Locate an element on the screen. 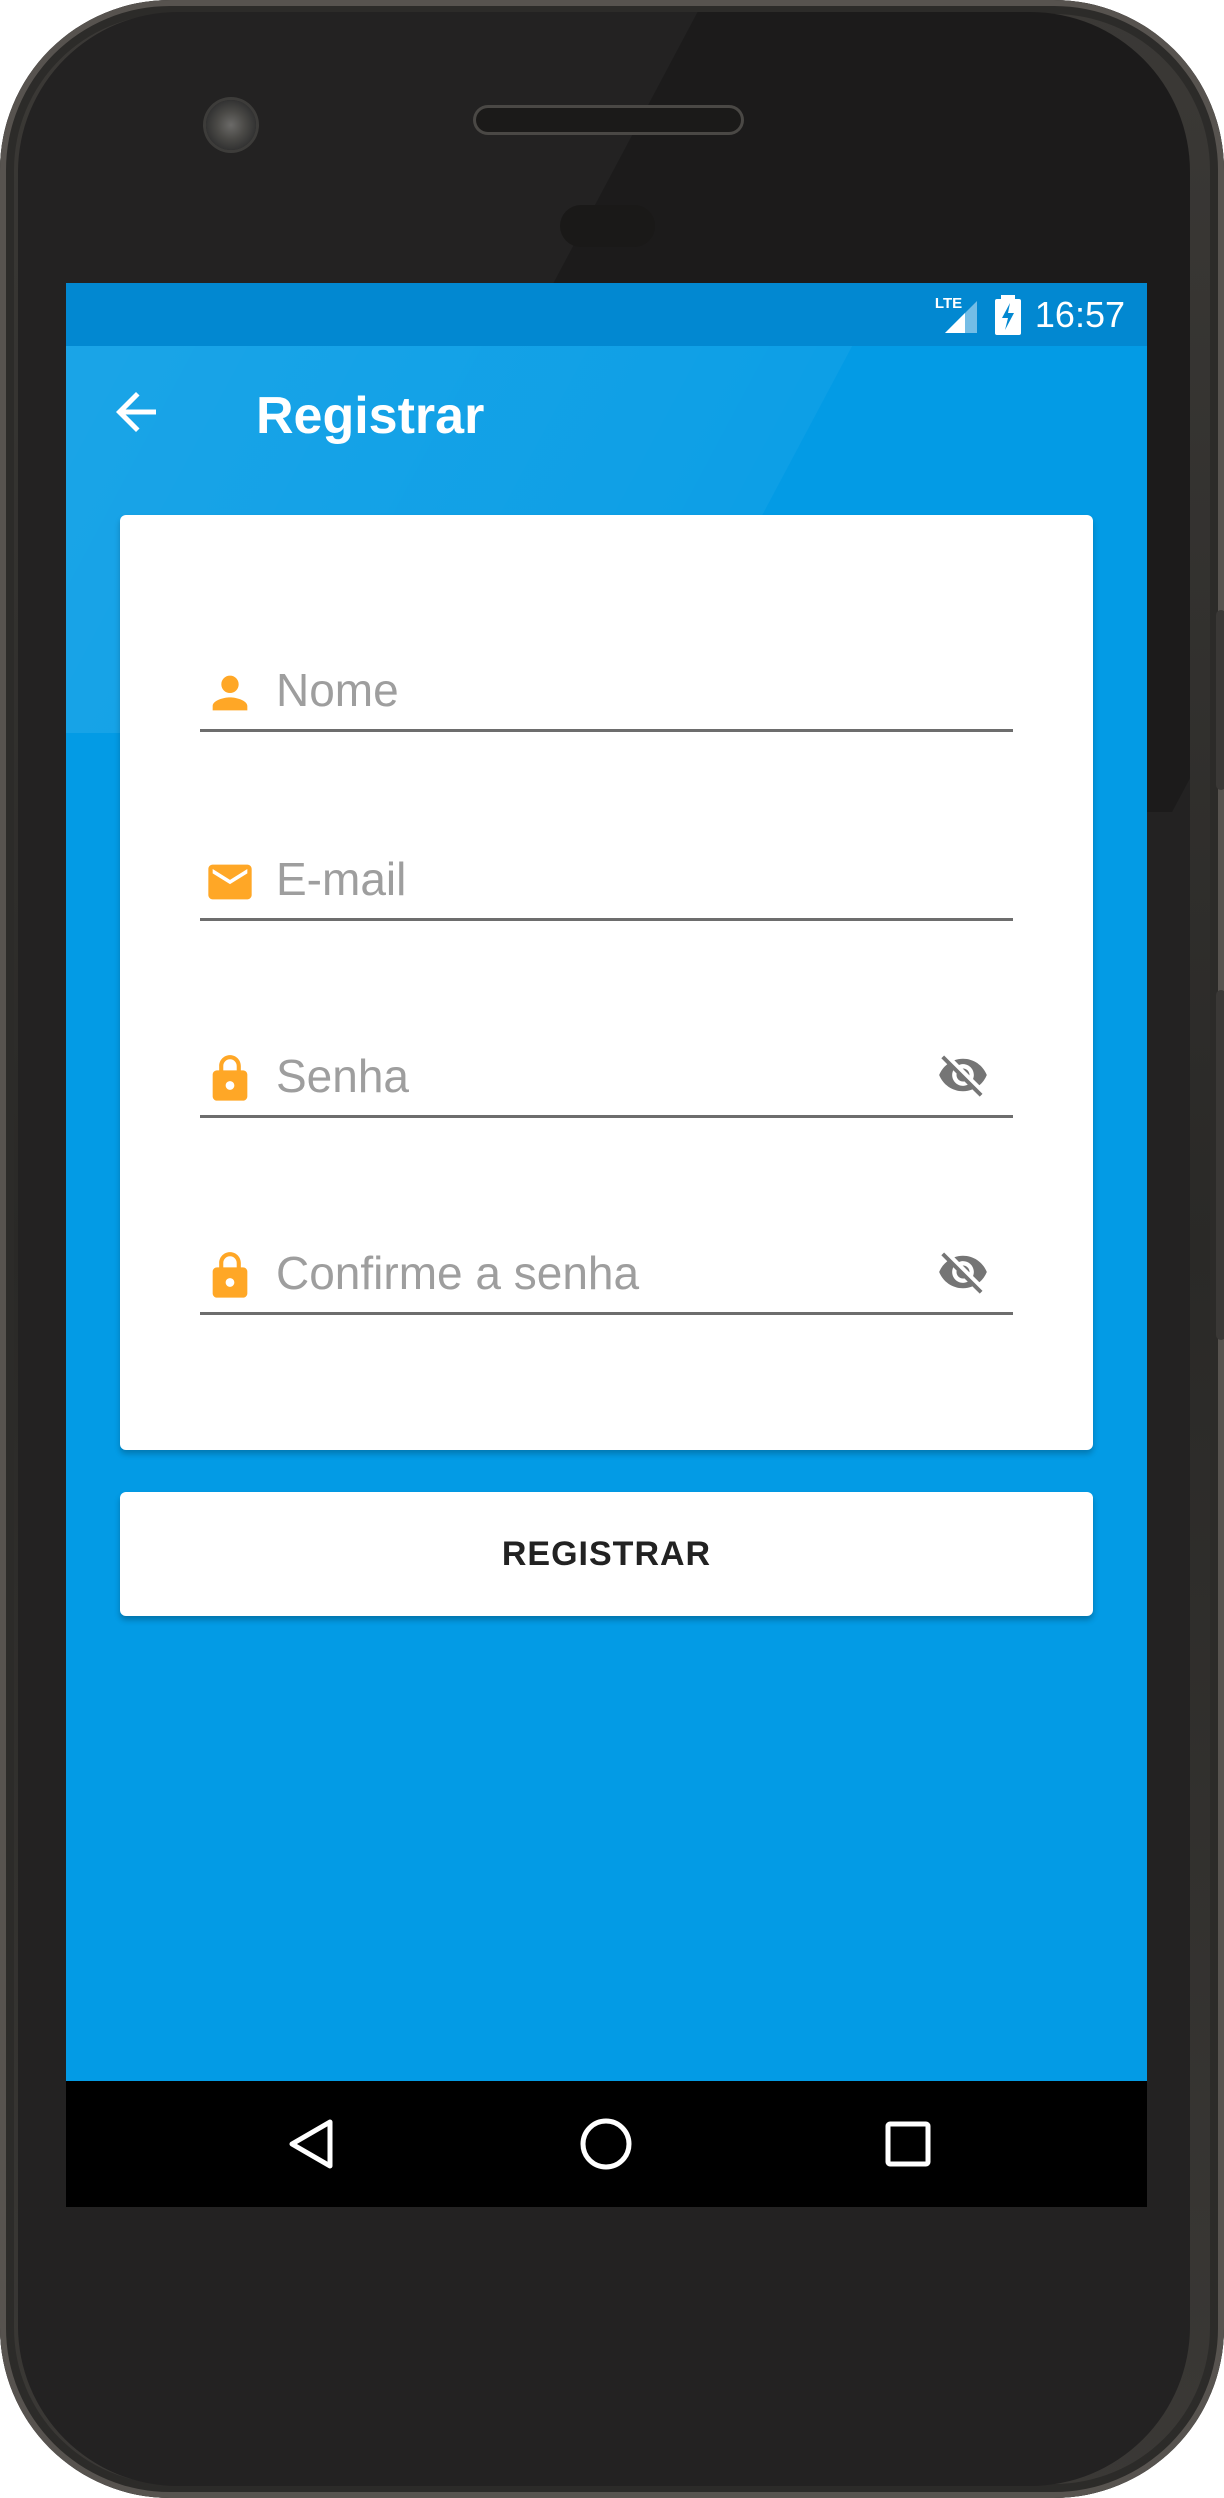 The image size is (1224, 2498). toggle-confirm-password-visibility is located at coordinates (963, 1272).